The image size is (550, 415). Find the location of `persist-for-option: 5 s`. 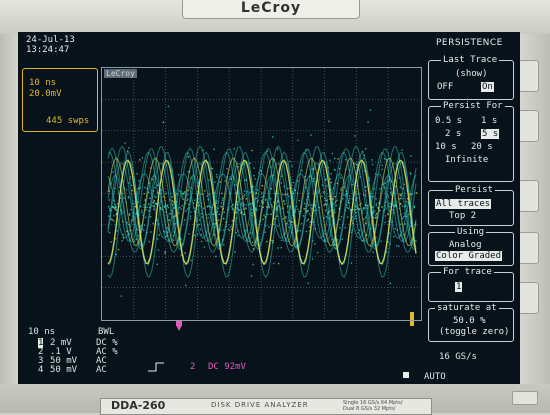

persist-for-option: 5 s is located at coordinates (490, 134).